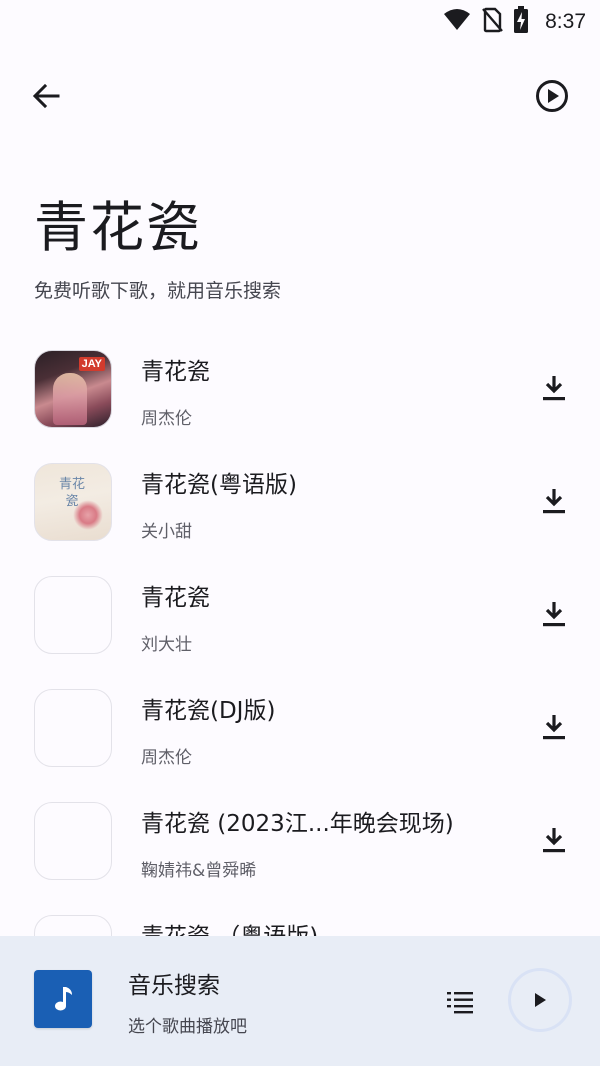  What do you see at coordinates (118, 227) in the screenshot?
I see `page-title: 青花瓷` at bounding box center [118, 227].